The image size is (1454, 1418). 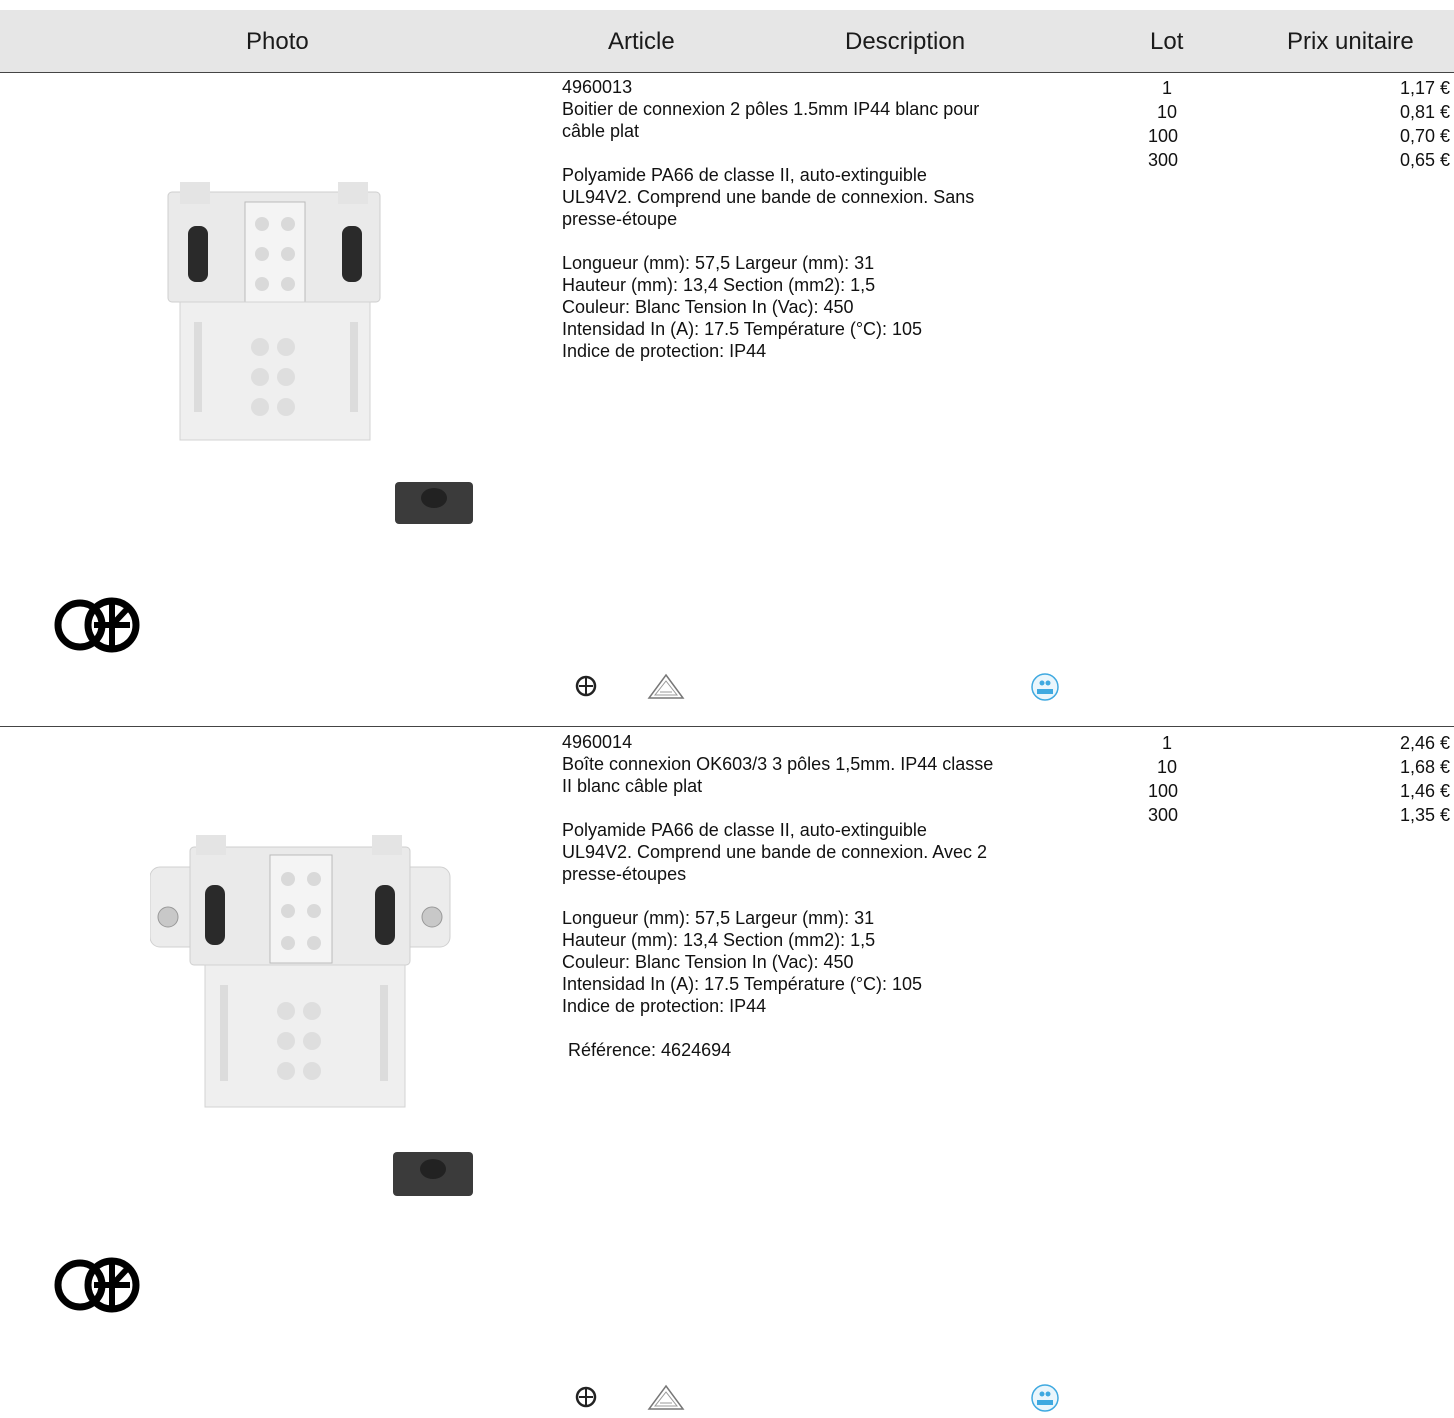 What do you see at coordinates (1424, 791) in the screenshot?
I see `price-value: 1,46 €` at bounding box center [1424, 791].